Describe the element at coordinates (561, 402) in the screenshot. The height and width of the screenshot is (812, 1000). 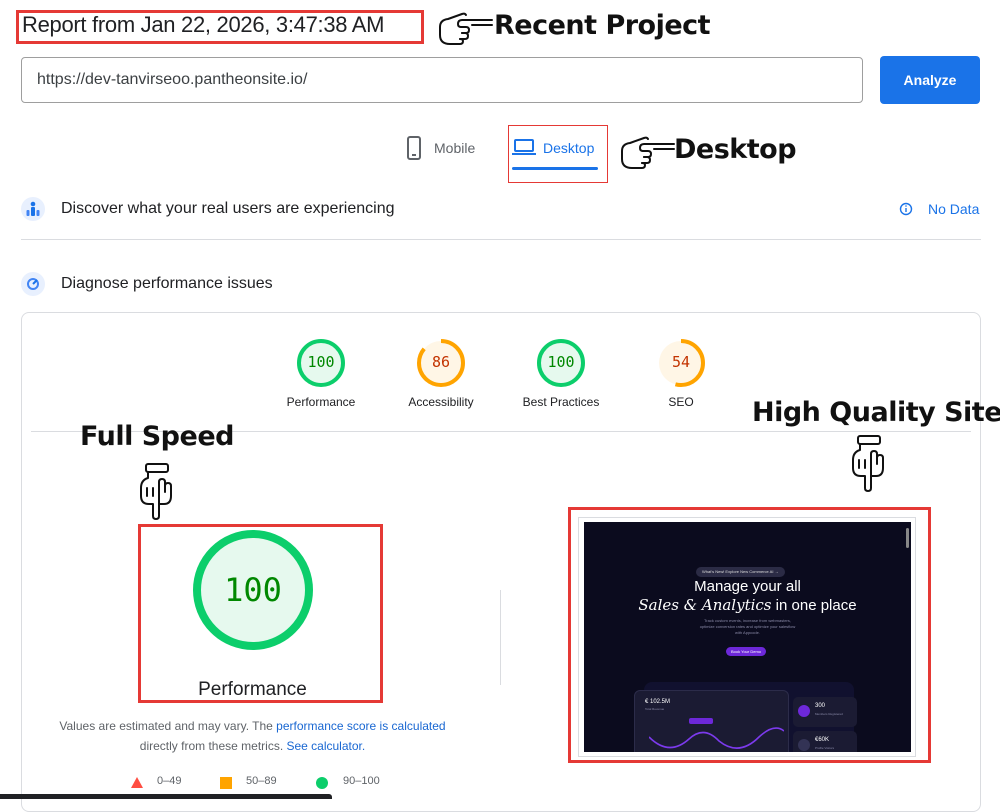
I see `score-gauge-label: Best Practices` at that location.